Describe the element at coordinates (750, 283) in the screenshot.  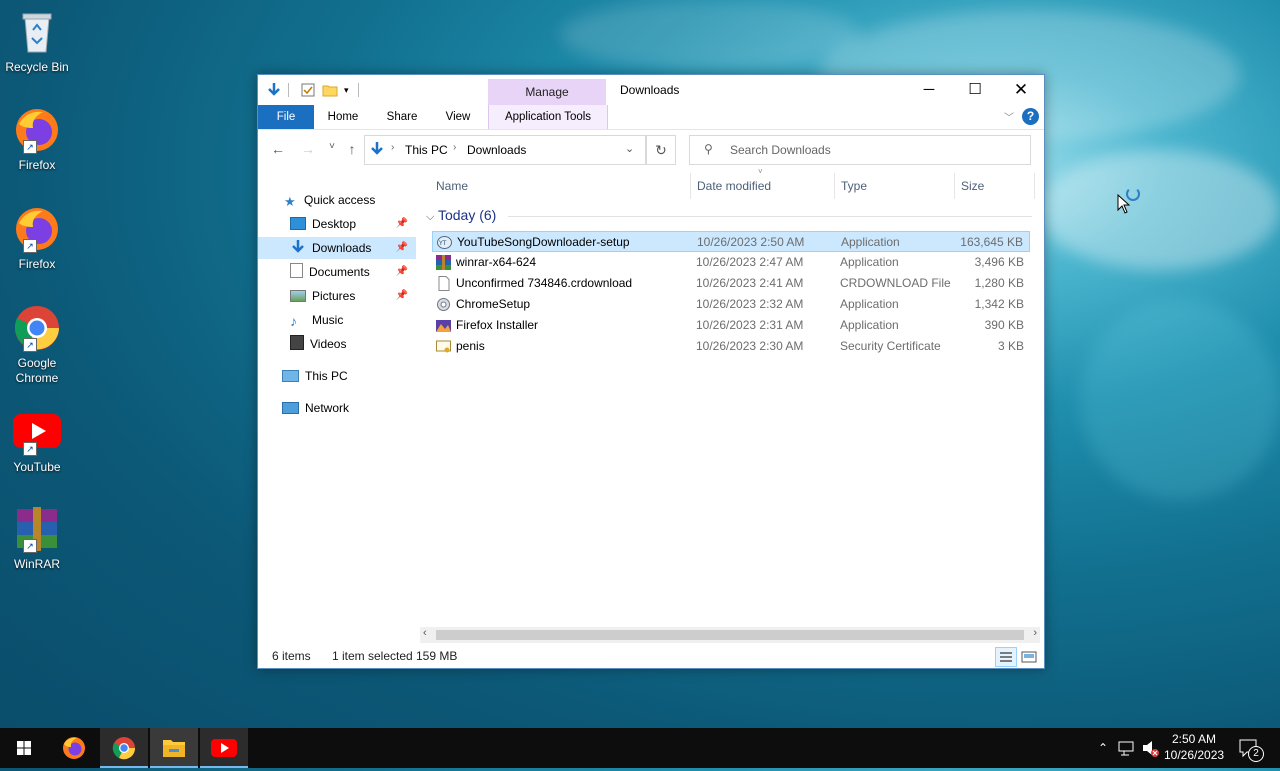
I see `file-date: 10/26/2023 2:41 AM` at that location.